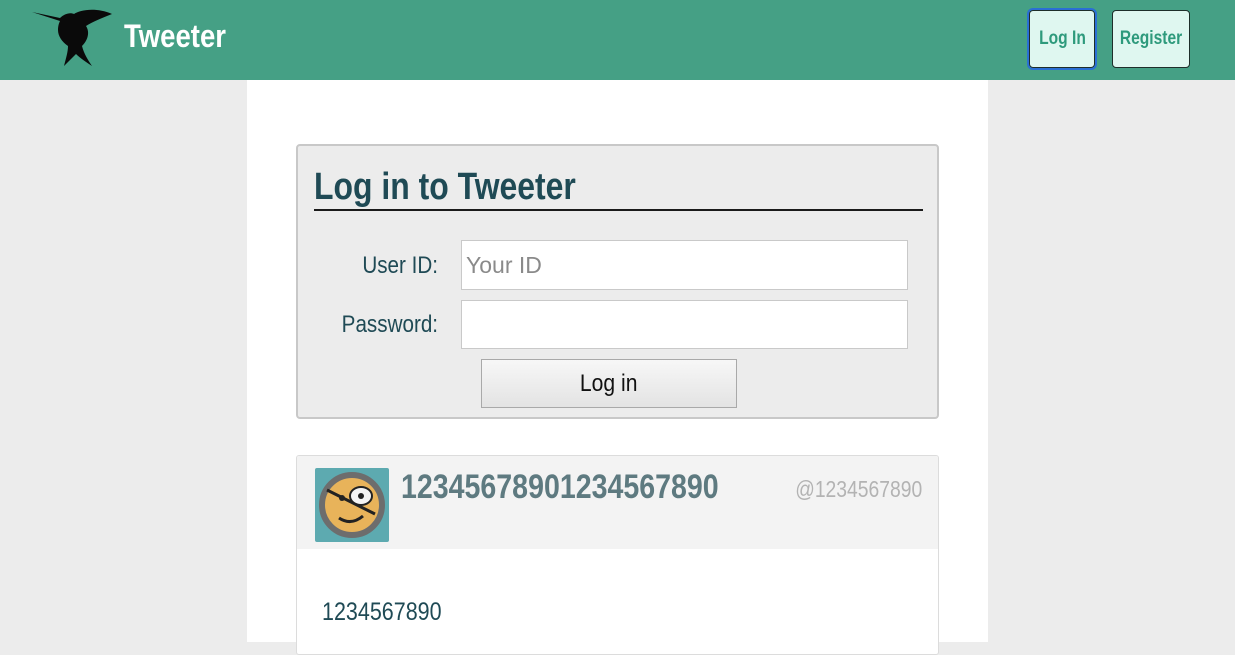 This screenshot has height=655, width=1235. I want to click on nav-login-button: Log In, so click(1062, 39).